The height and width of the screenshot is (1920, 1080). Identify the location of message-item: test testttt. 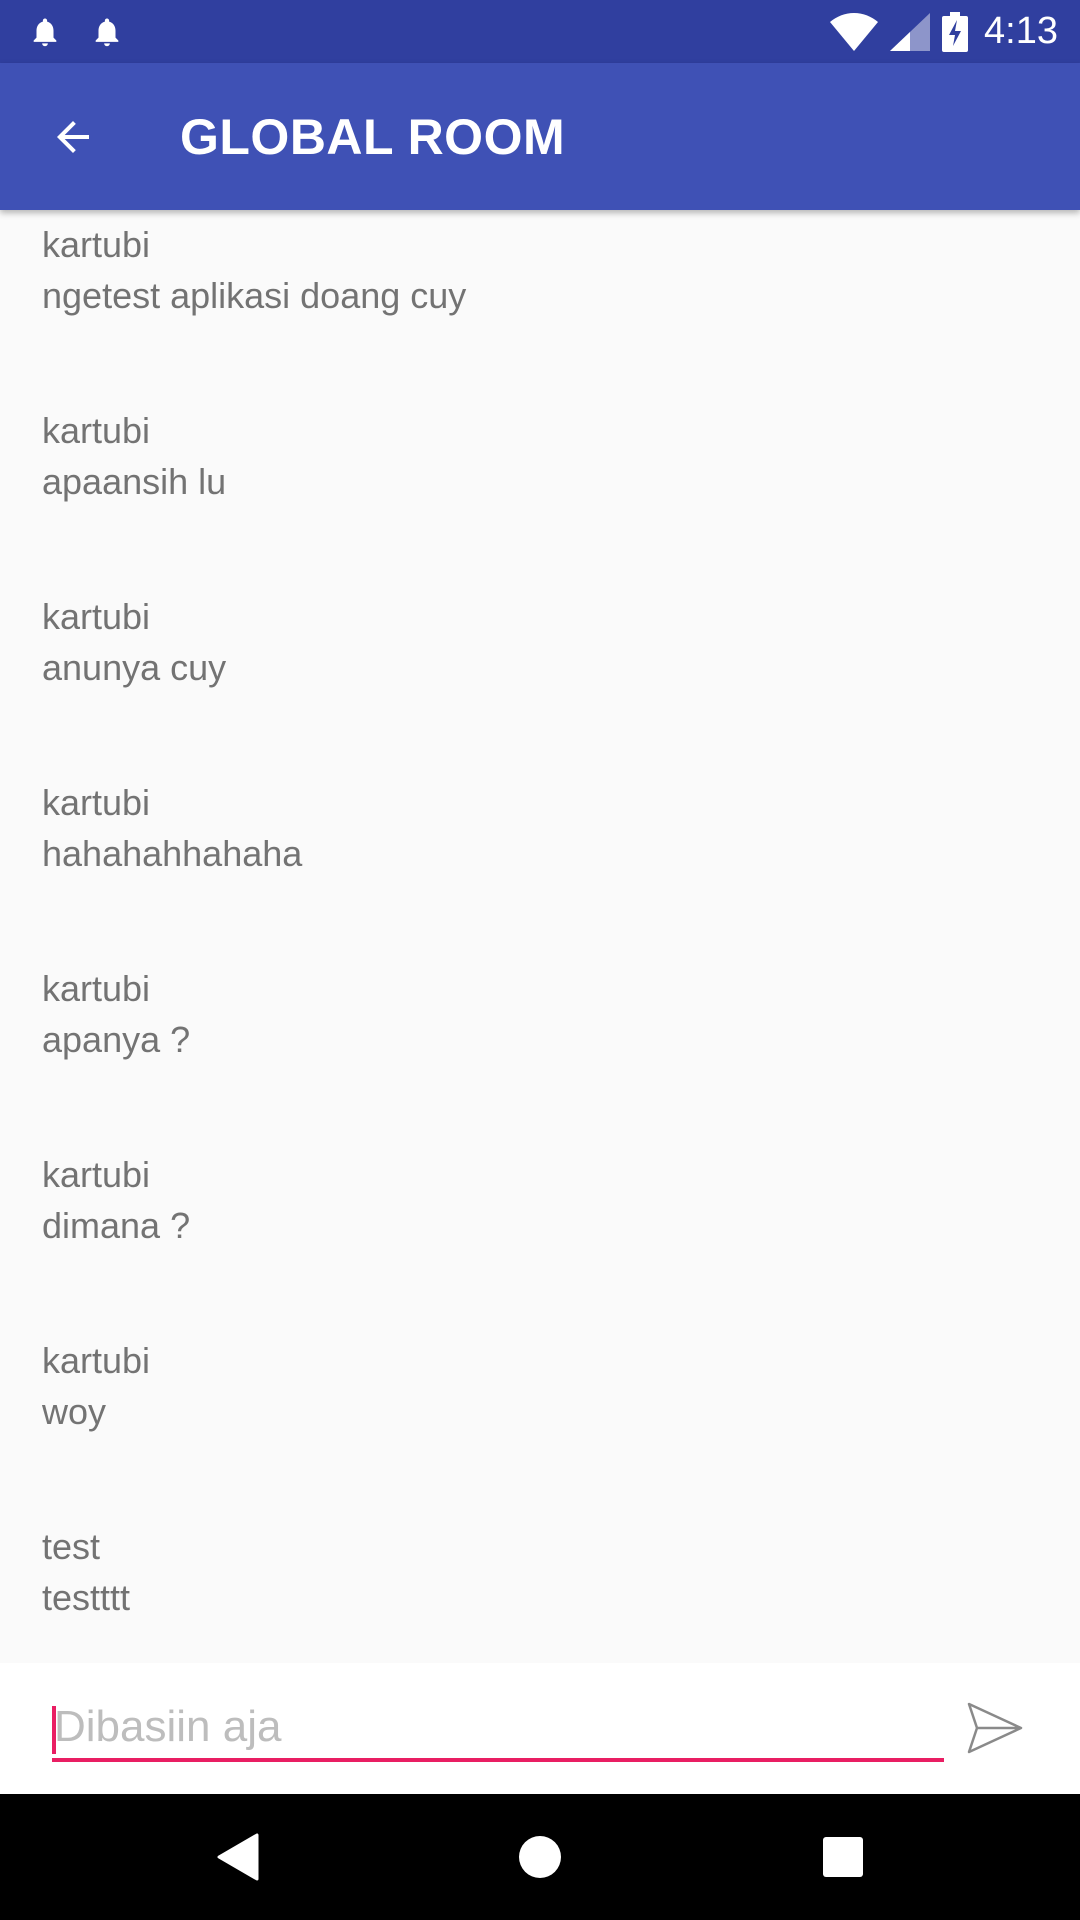
(542, 1581).